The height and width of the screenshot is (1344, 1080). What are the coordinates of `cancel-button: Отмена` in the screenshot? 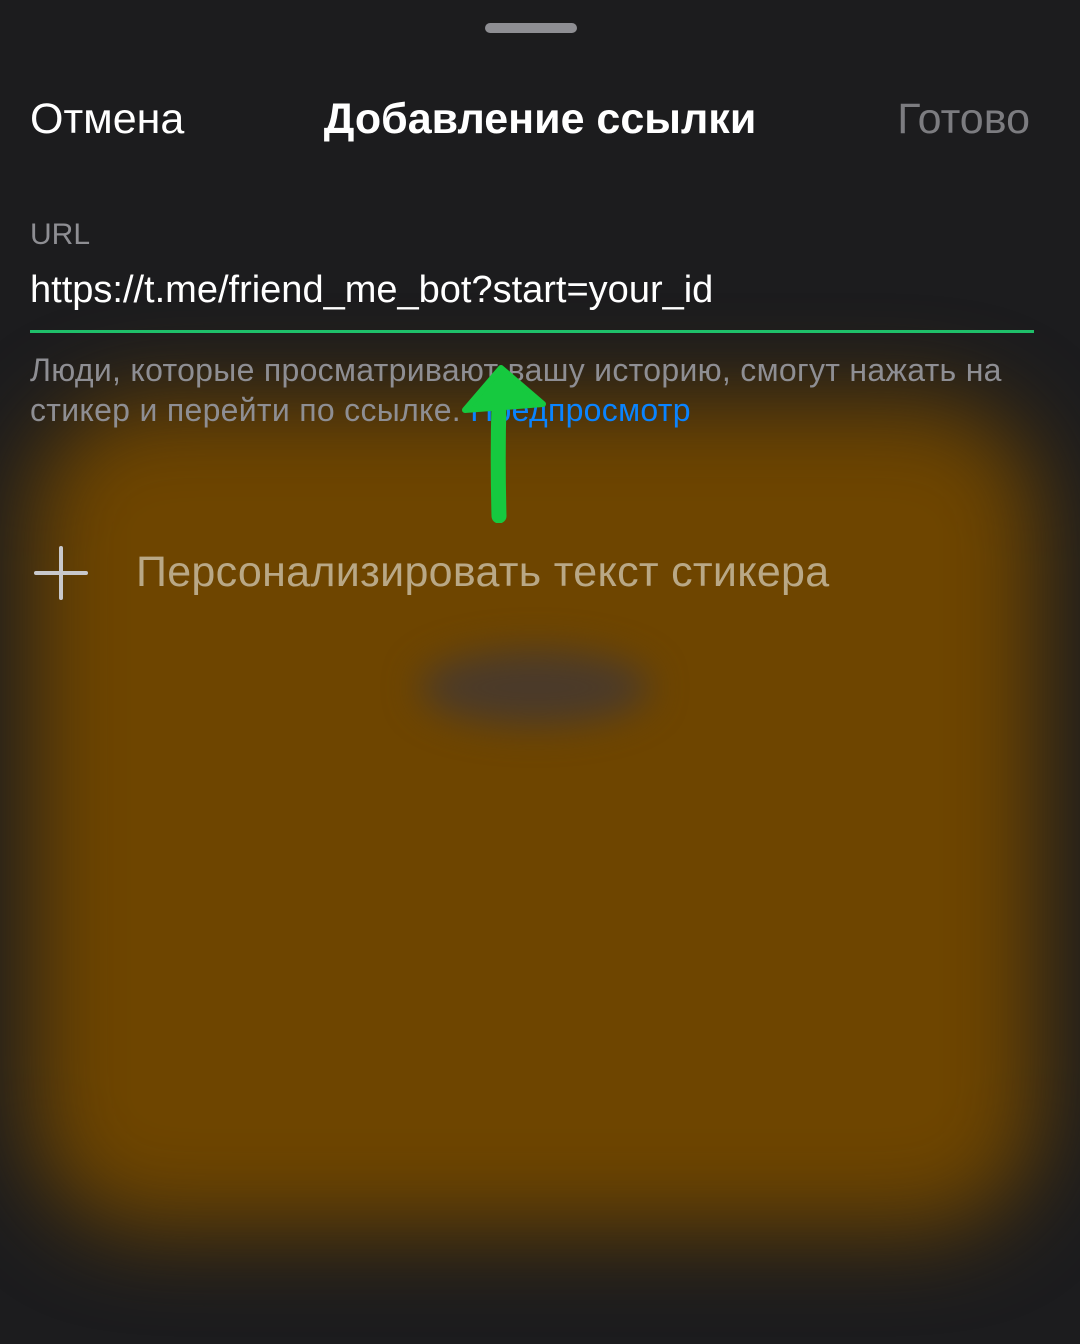 It's located at (107, 119).